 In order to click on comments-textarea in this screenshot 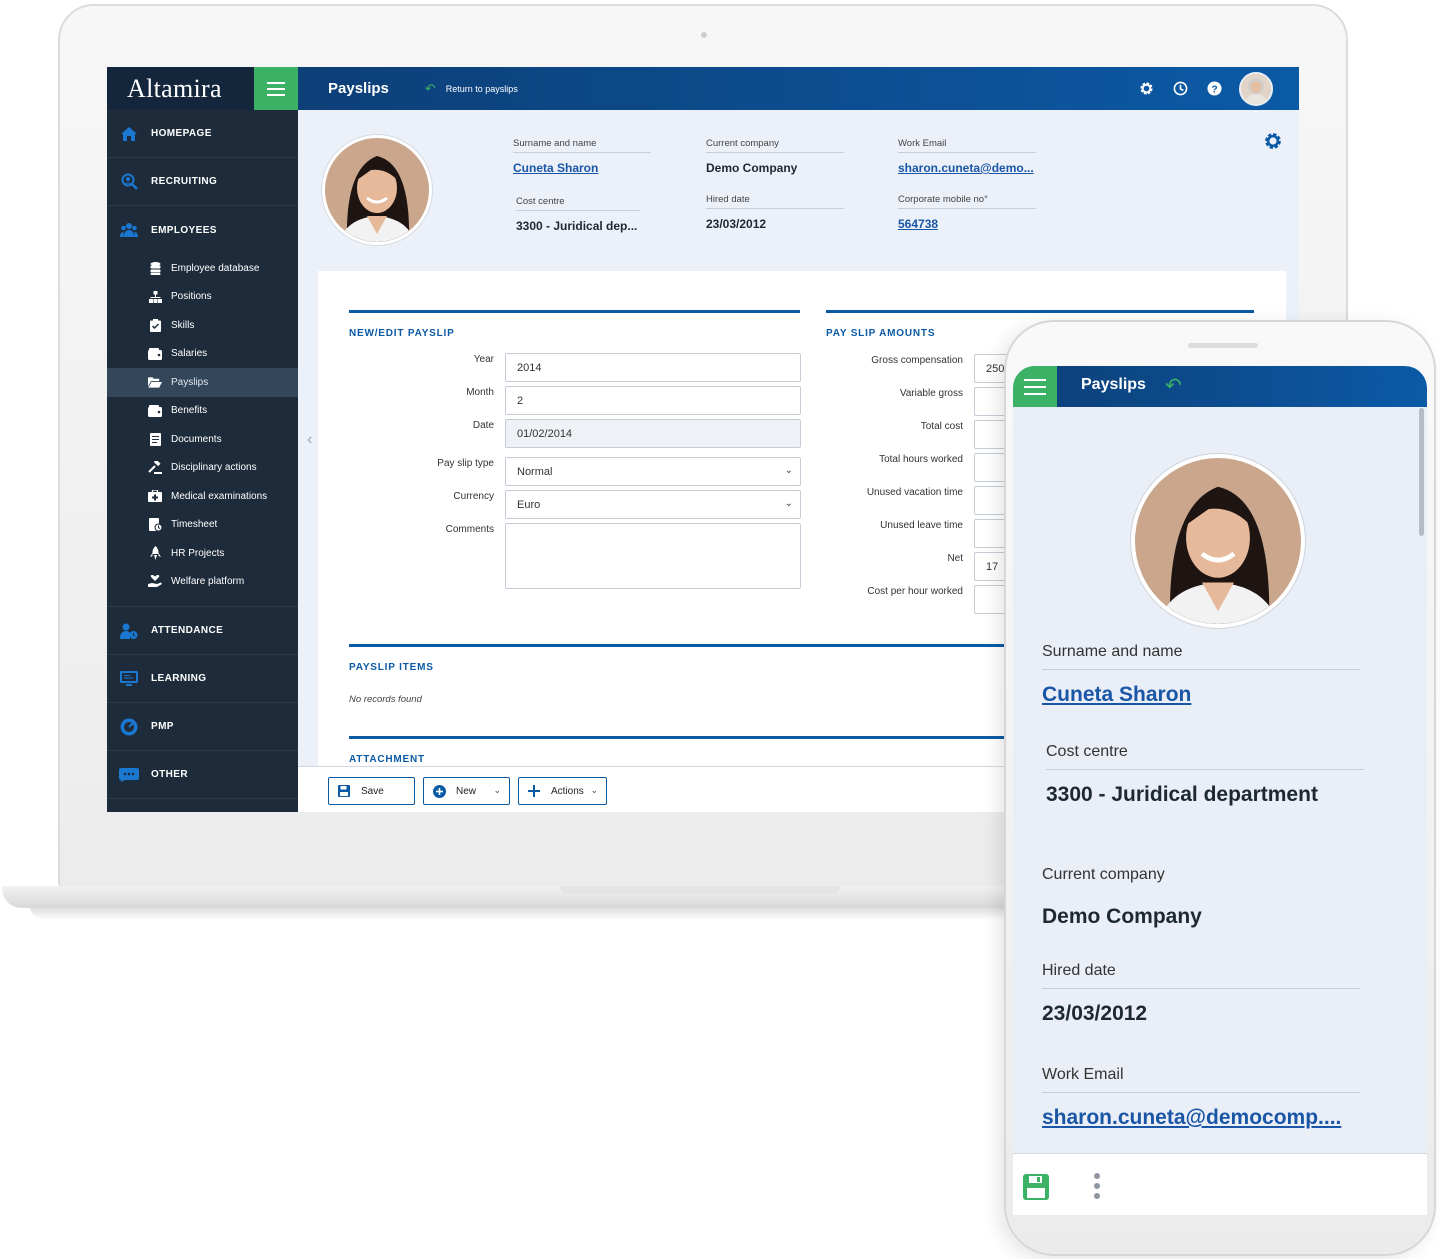, I will do `click(653, 556)`.